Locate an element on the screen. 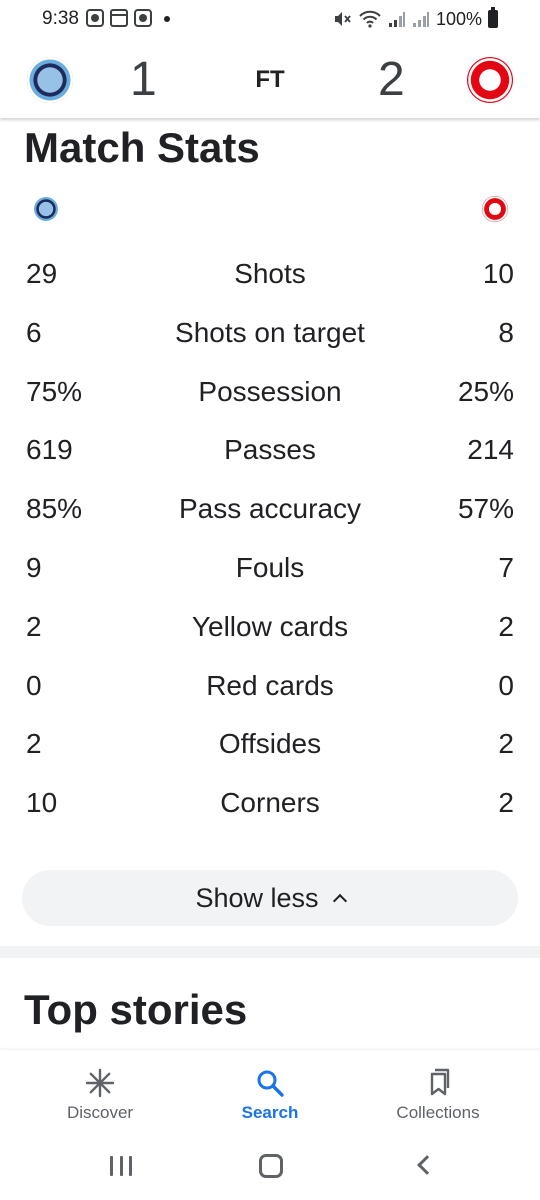 Image resolution: width=540 pixels, height=1200 pixels. stat-label: Yellow cards is located at coordinates (270, 626).